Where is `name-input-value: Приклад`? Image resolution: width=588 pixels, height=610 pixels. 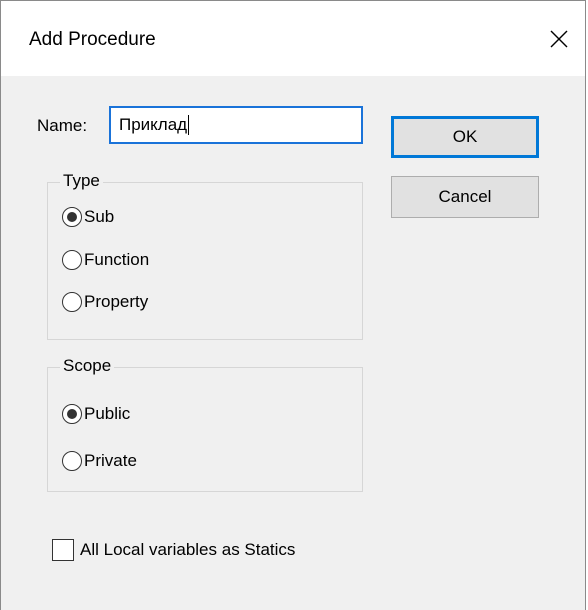
name-input-value: Приклад is located at coordinates (153, 124).